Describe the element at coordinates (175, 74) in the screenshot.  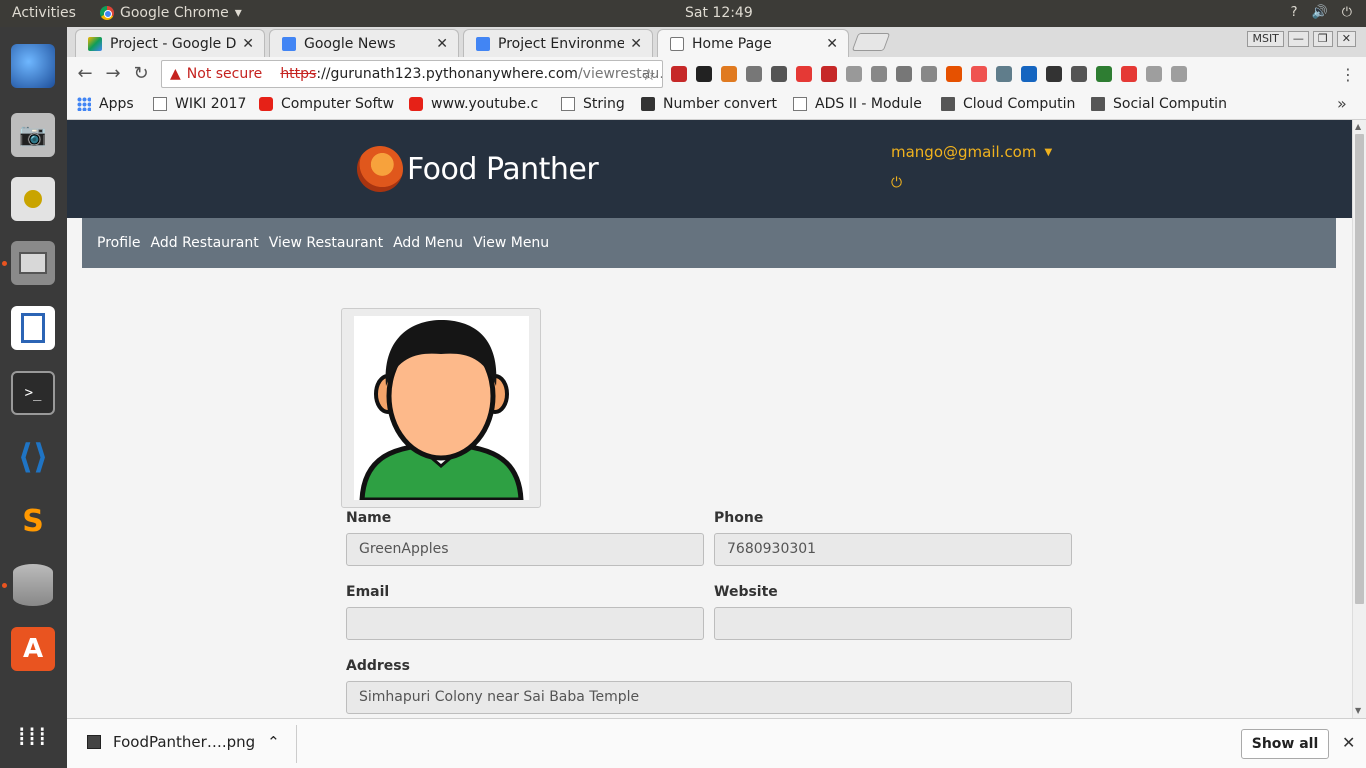
I see `warning-icon: ▲` at that location.